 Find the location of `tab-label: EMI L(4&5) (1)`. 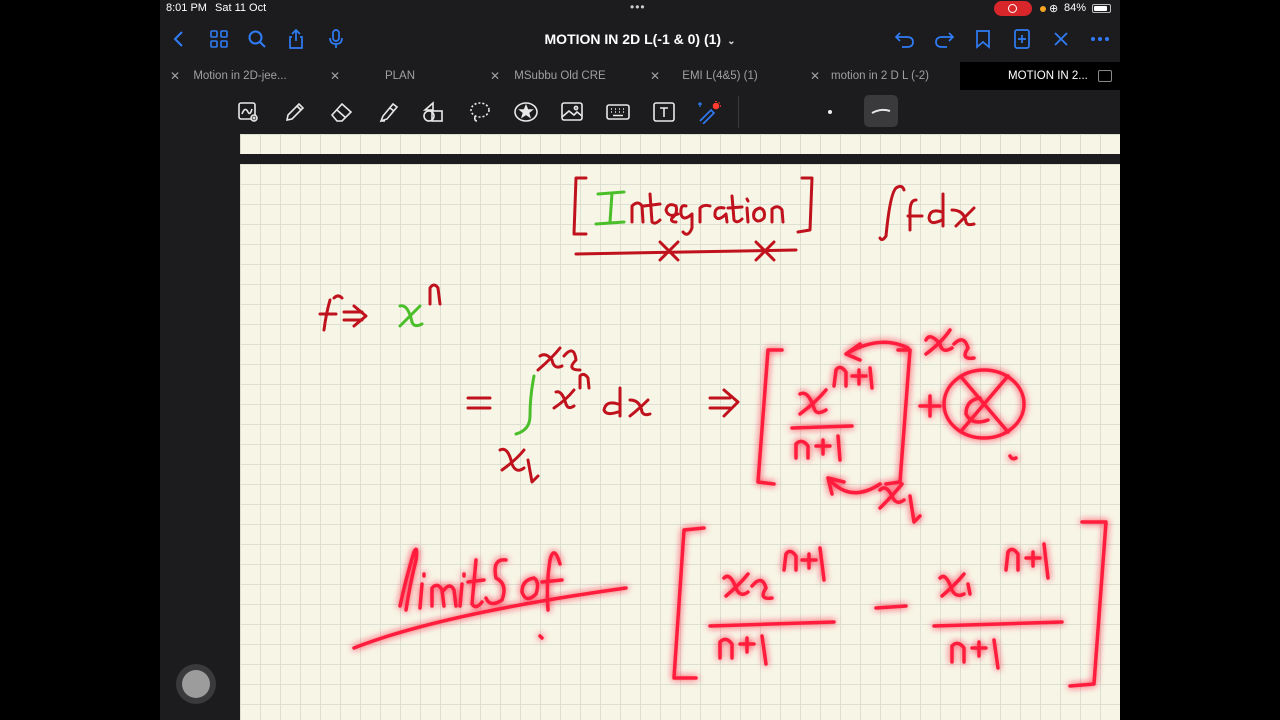

tab-label: EMI L(4&5) (1) is located at coordinates (720, 76).